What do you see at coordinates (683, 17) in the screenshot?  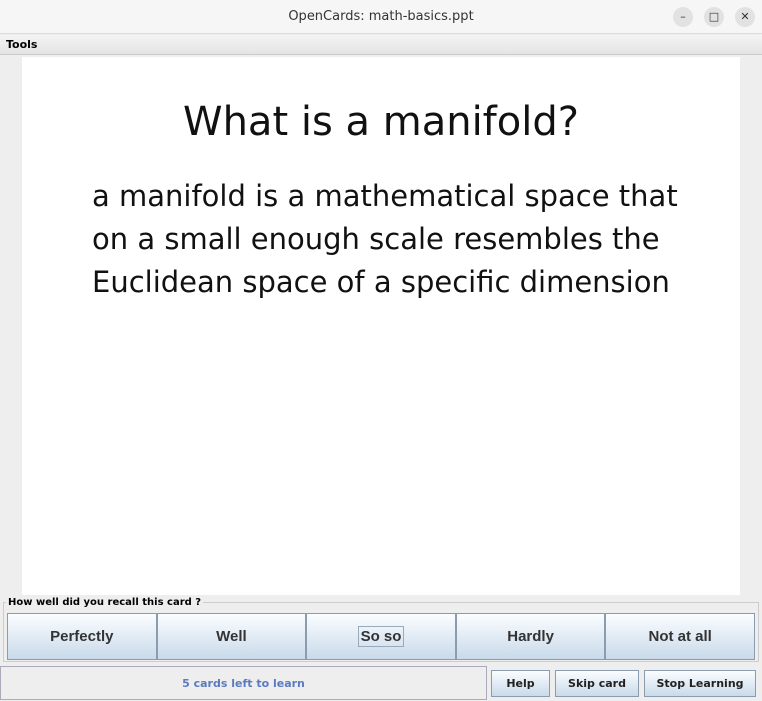 I see `minimize-icon: –` at bounding box center [683, 17].